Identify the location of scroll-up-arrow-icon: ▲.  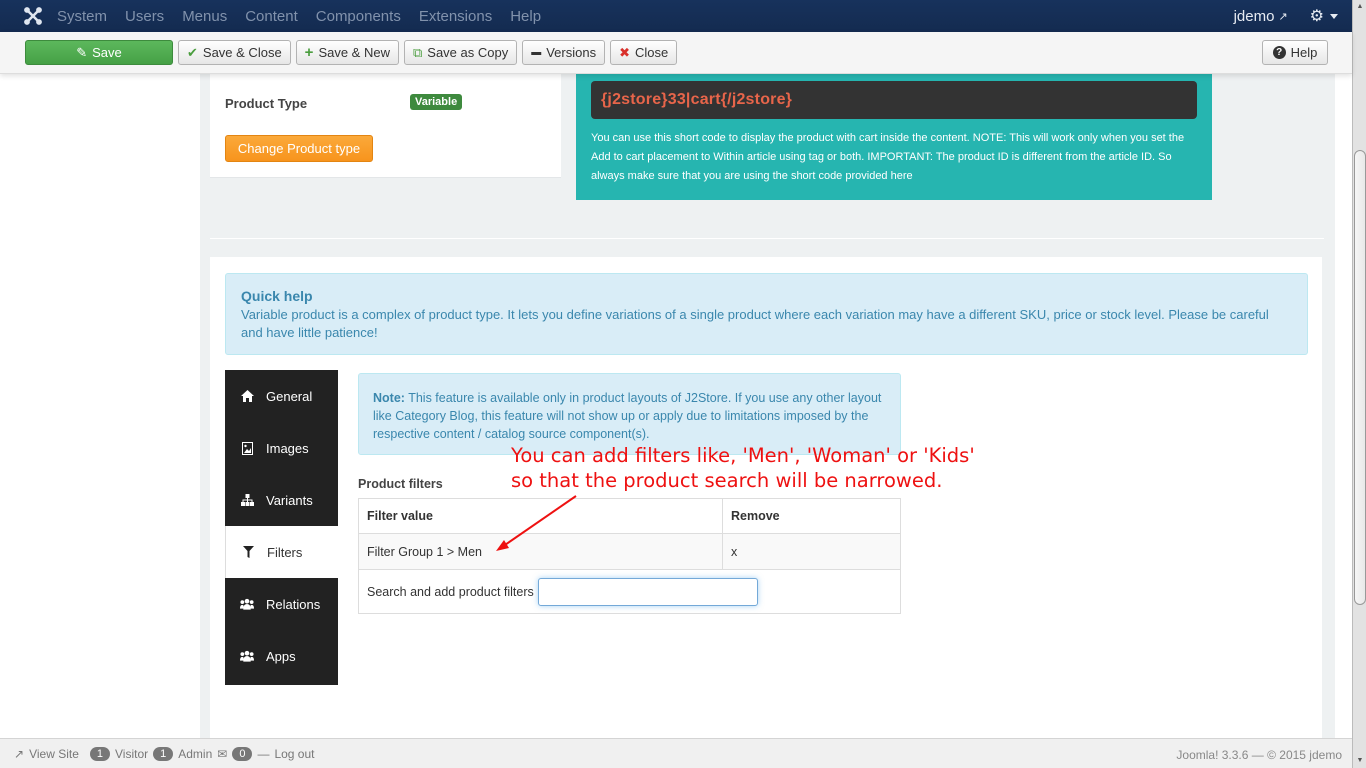
(1360, 7).